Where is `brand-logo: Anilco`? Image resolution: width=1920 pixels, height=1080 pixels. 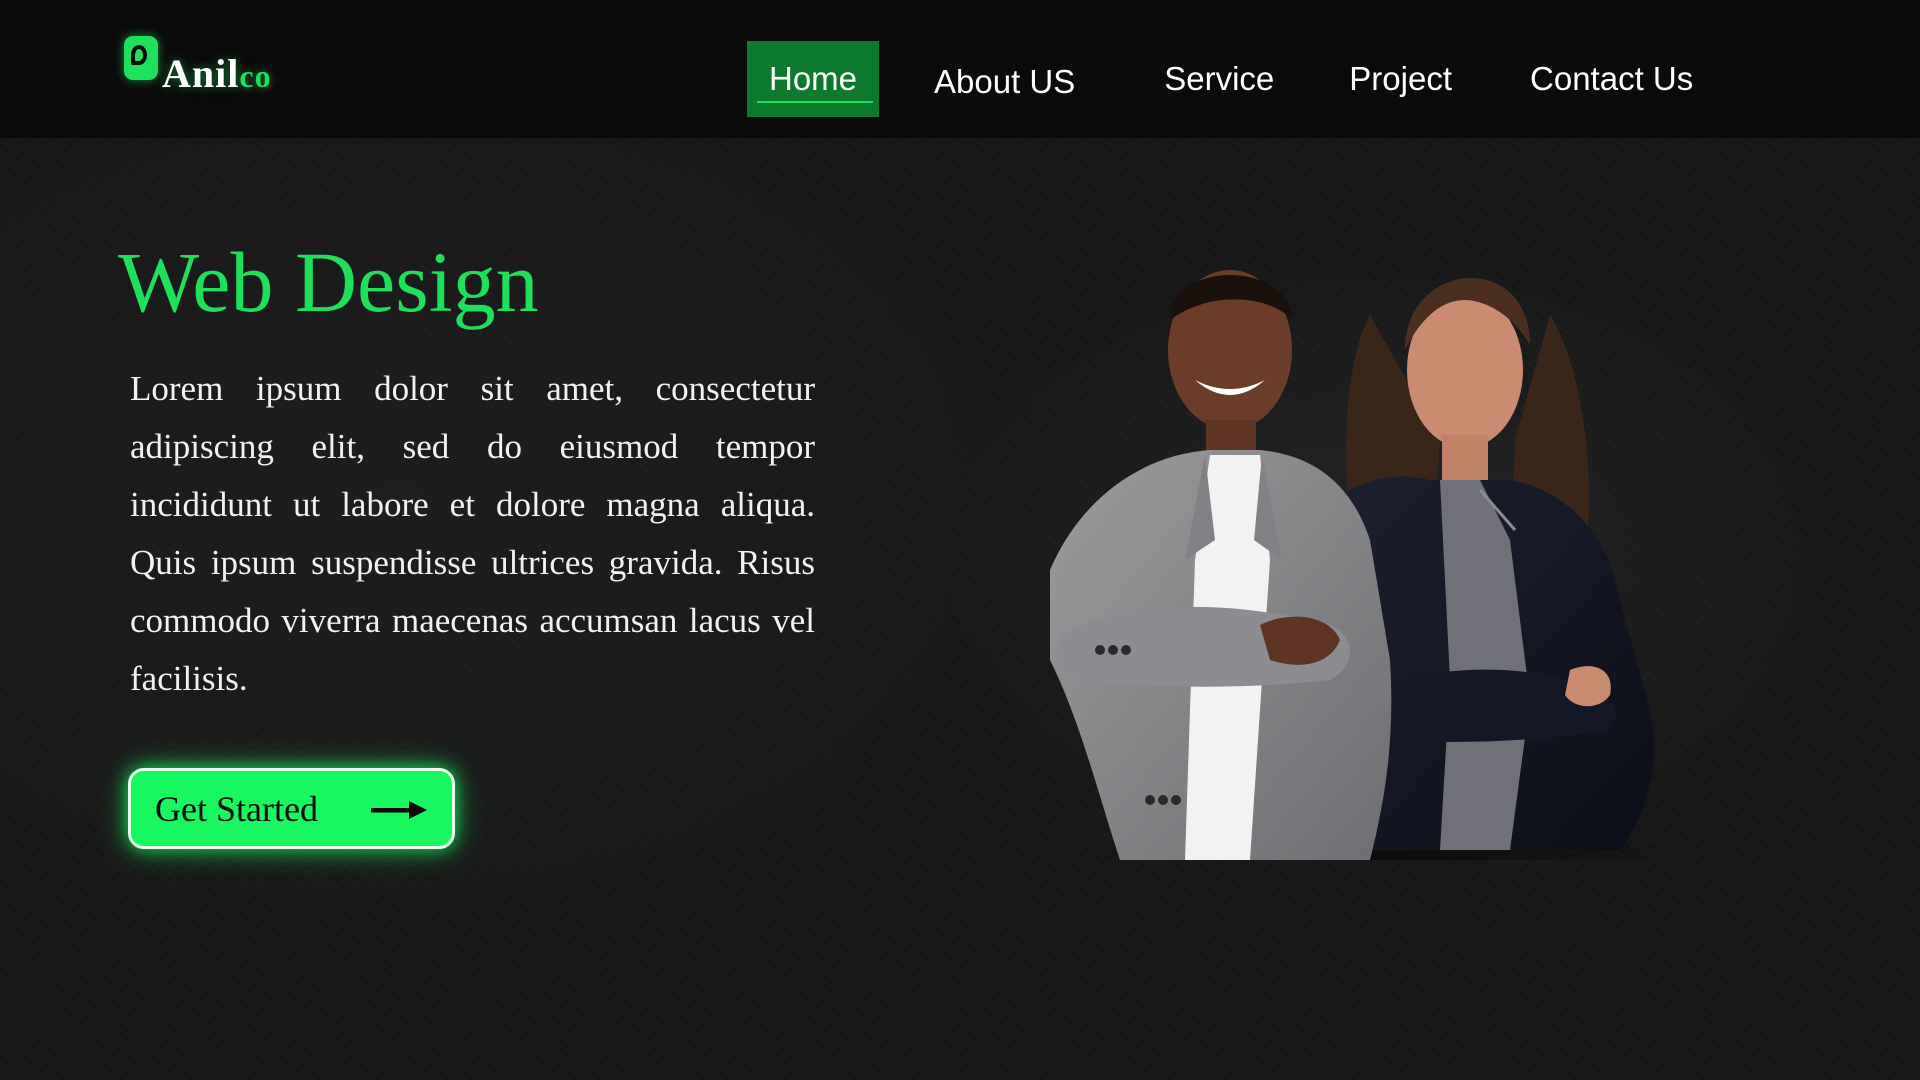 brand-logo: Anilco is located at coordinates (198, 64).